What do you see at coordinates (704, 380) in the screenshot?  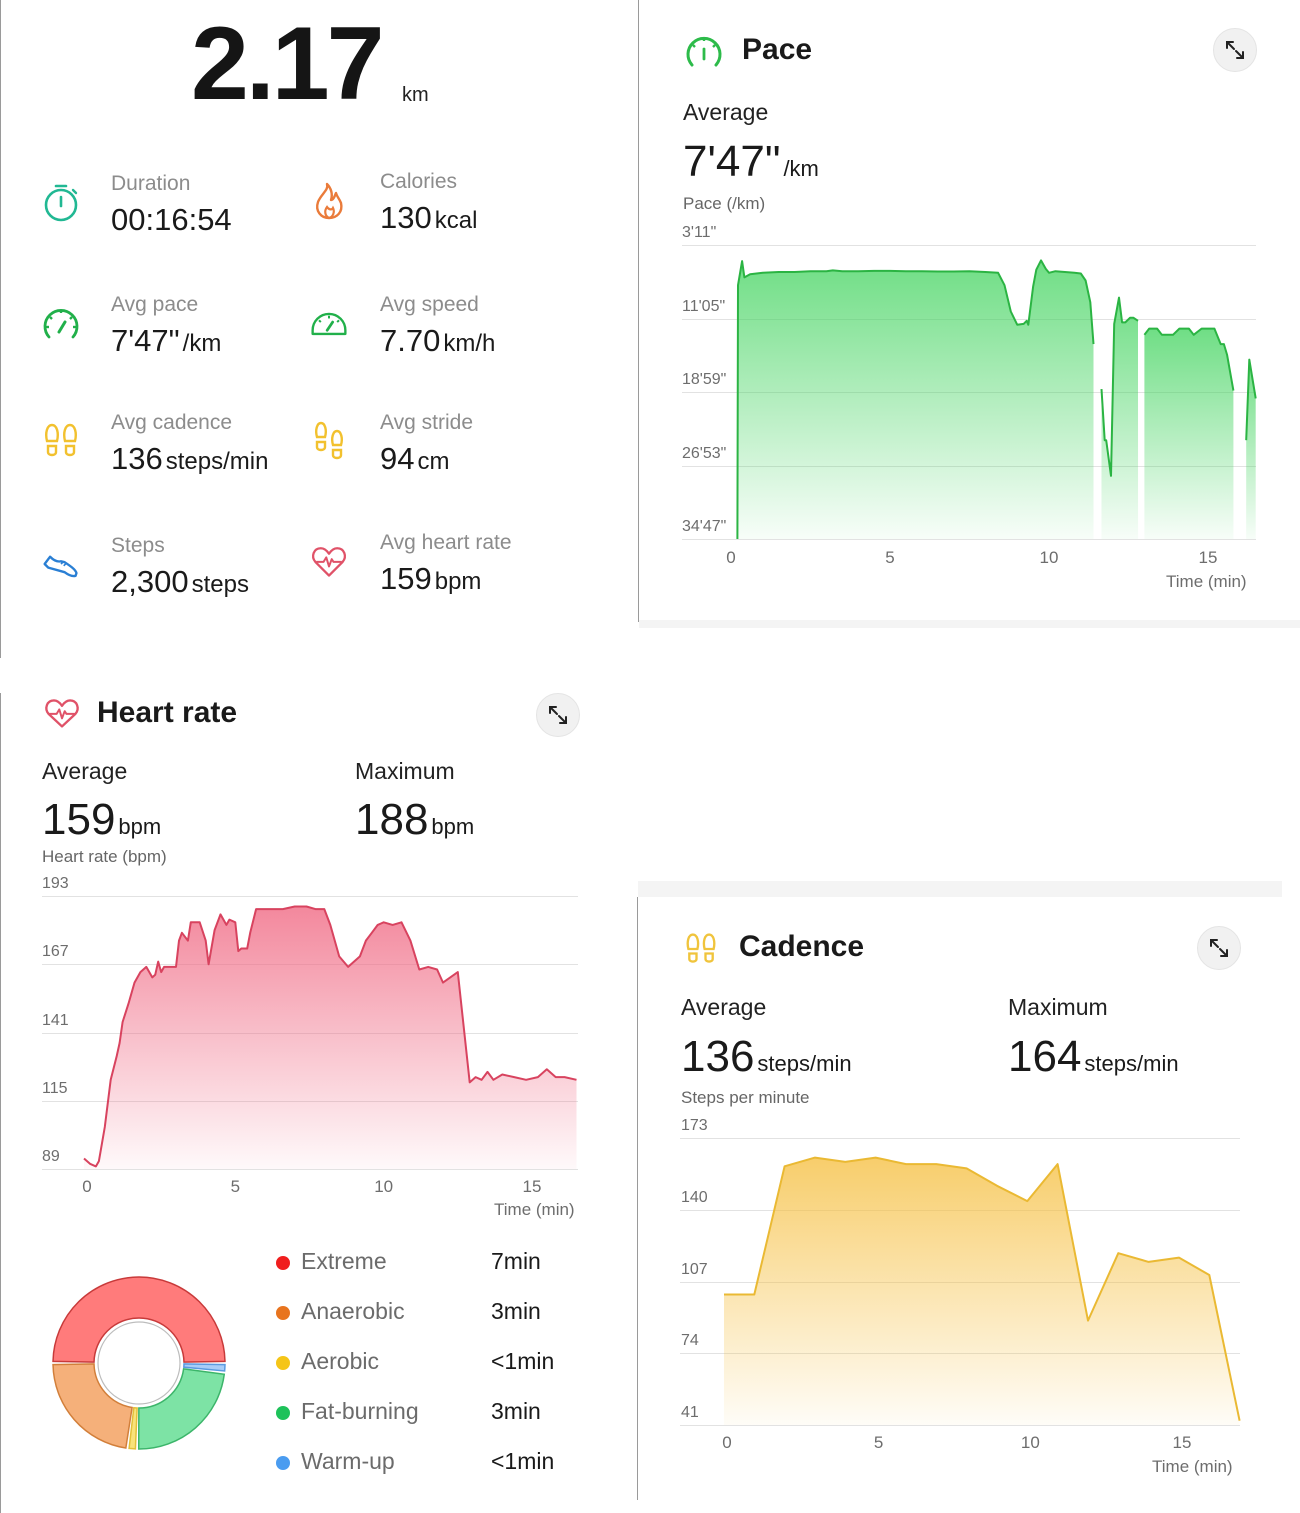 I see `y-tick-label: 18'59"` at bounding box center [704, 380].